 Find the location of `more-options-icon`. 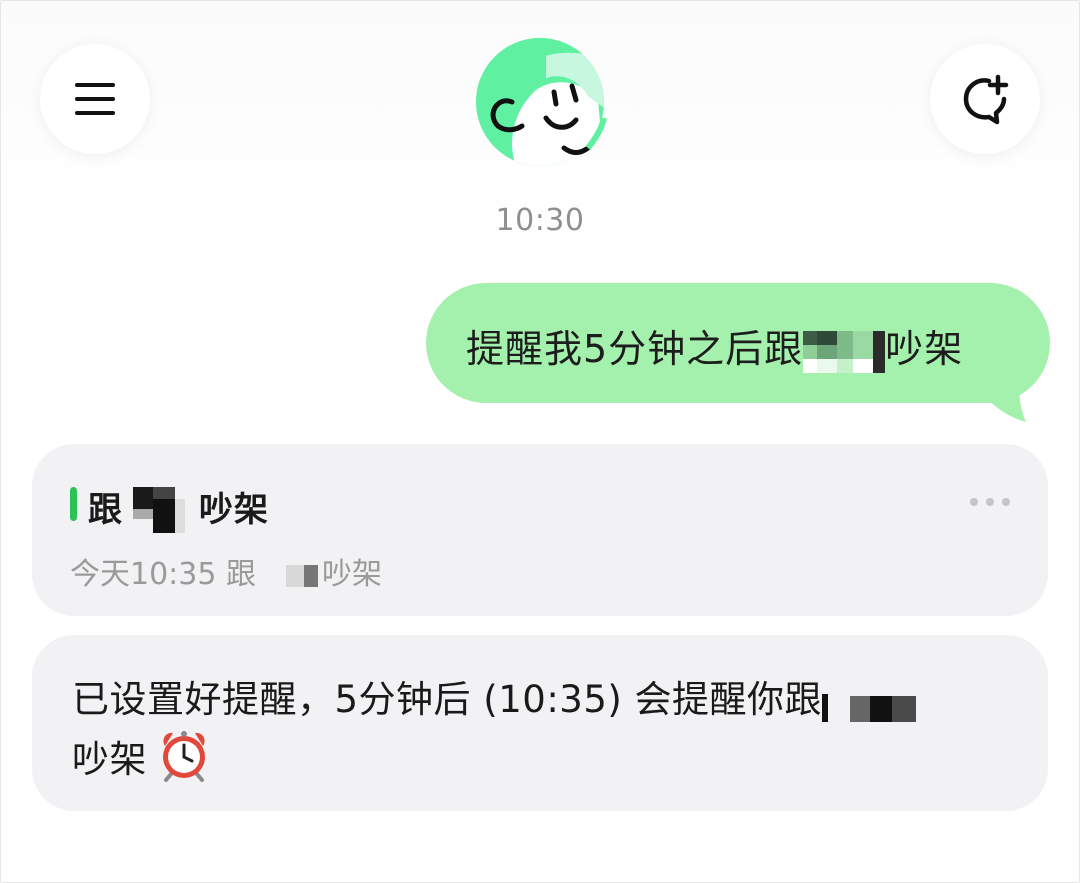

more-options-icon is located at coordinates (990, 502).